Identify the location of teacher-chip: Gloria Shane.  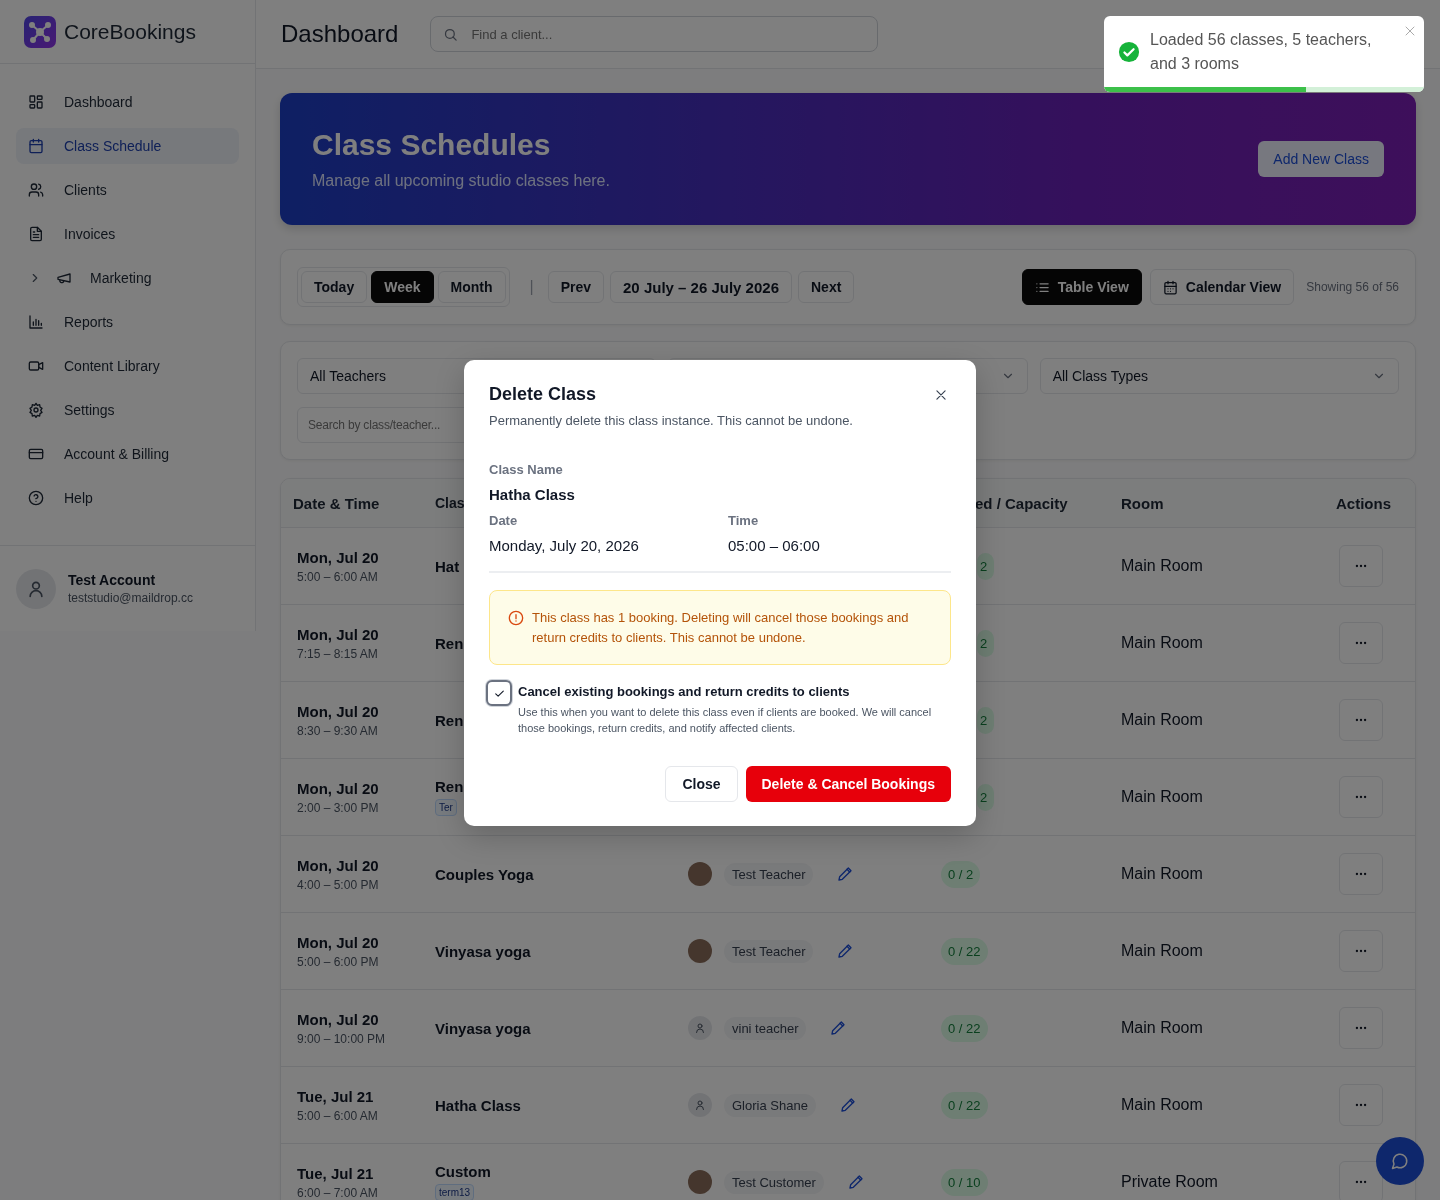
(770, 1105).